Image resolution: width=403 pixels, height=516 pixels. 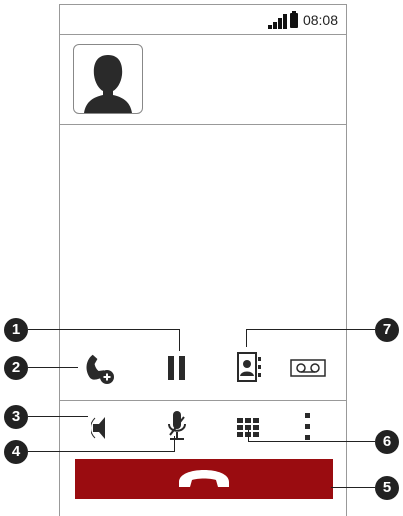 I want to click on add-call-icon, so click(x=100, y=369).